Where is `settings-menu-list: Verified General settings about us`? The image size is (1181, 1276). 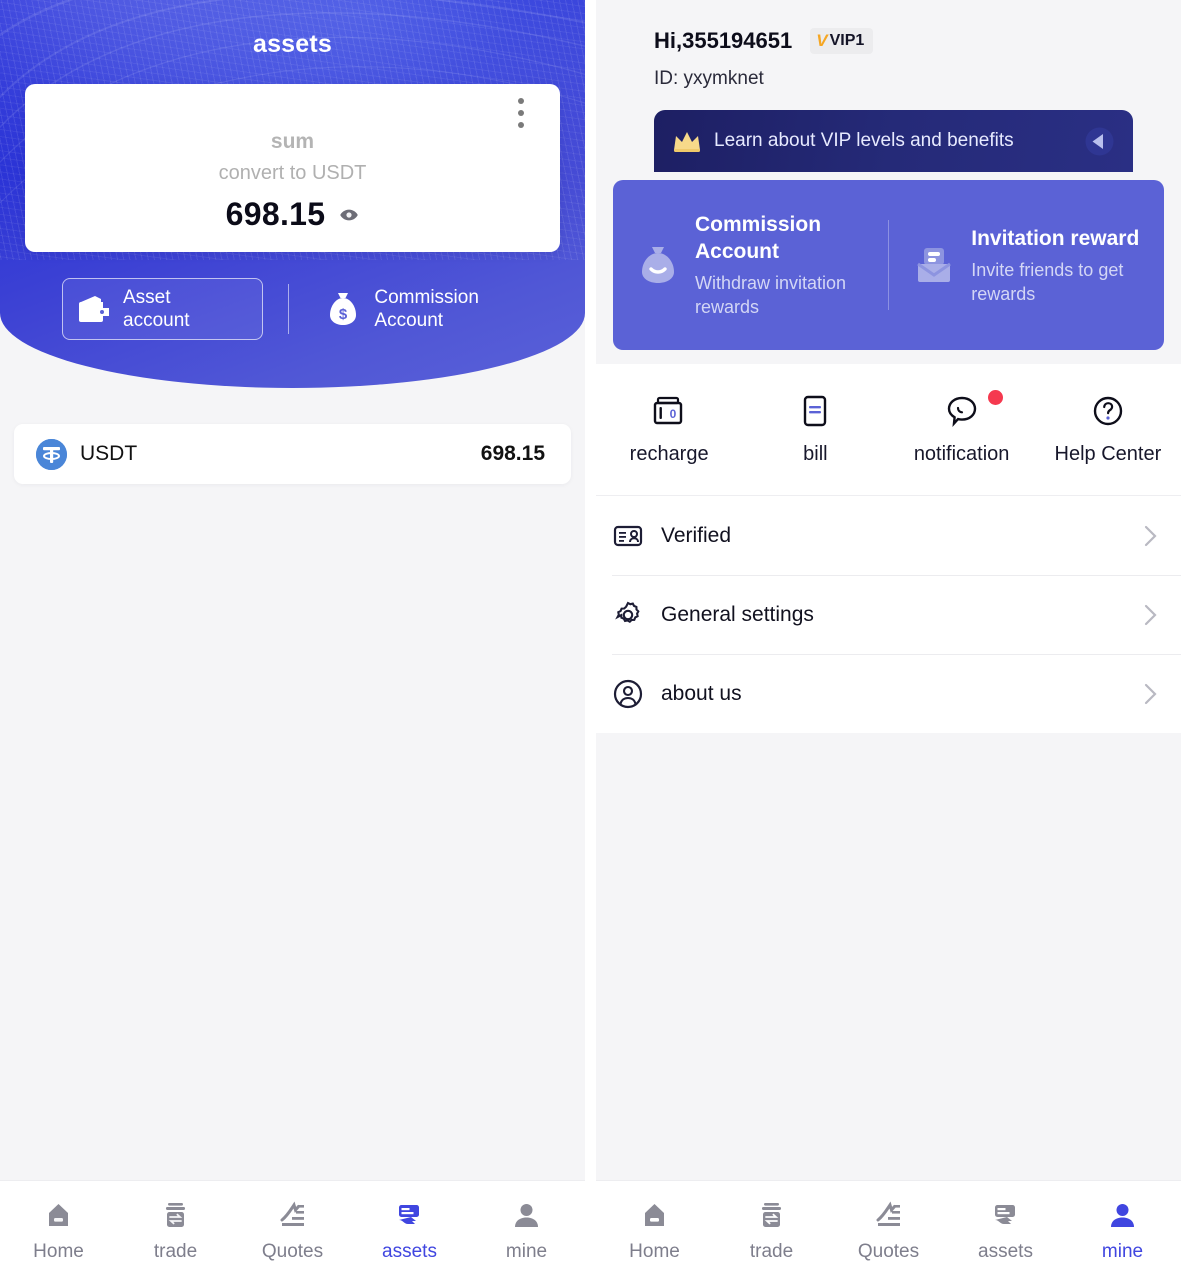 settings-menu-list: Verified General settings about us is located at coordinates (888, 614).